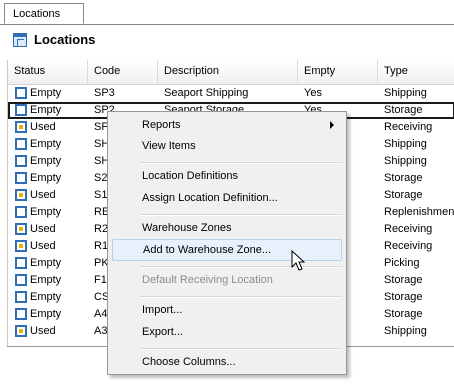 Image resolution: width=454 pixels, height=388 pixels. What do you see at coordinates (227, 125) in the screenshot?
I see `menu-item-reports: Reports` at bounding box center [227, 125].